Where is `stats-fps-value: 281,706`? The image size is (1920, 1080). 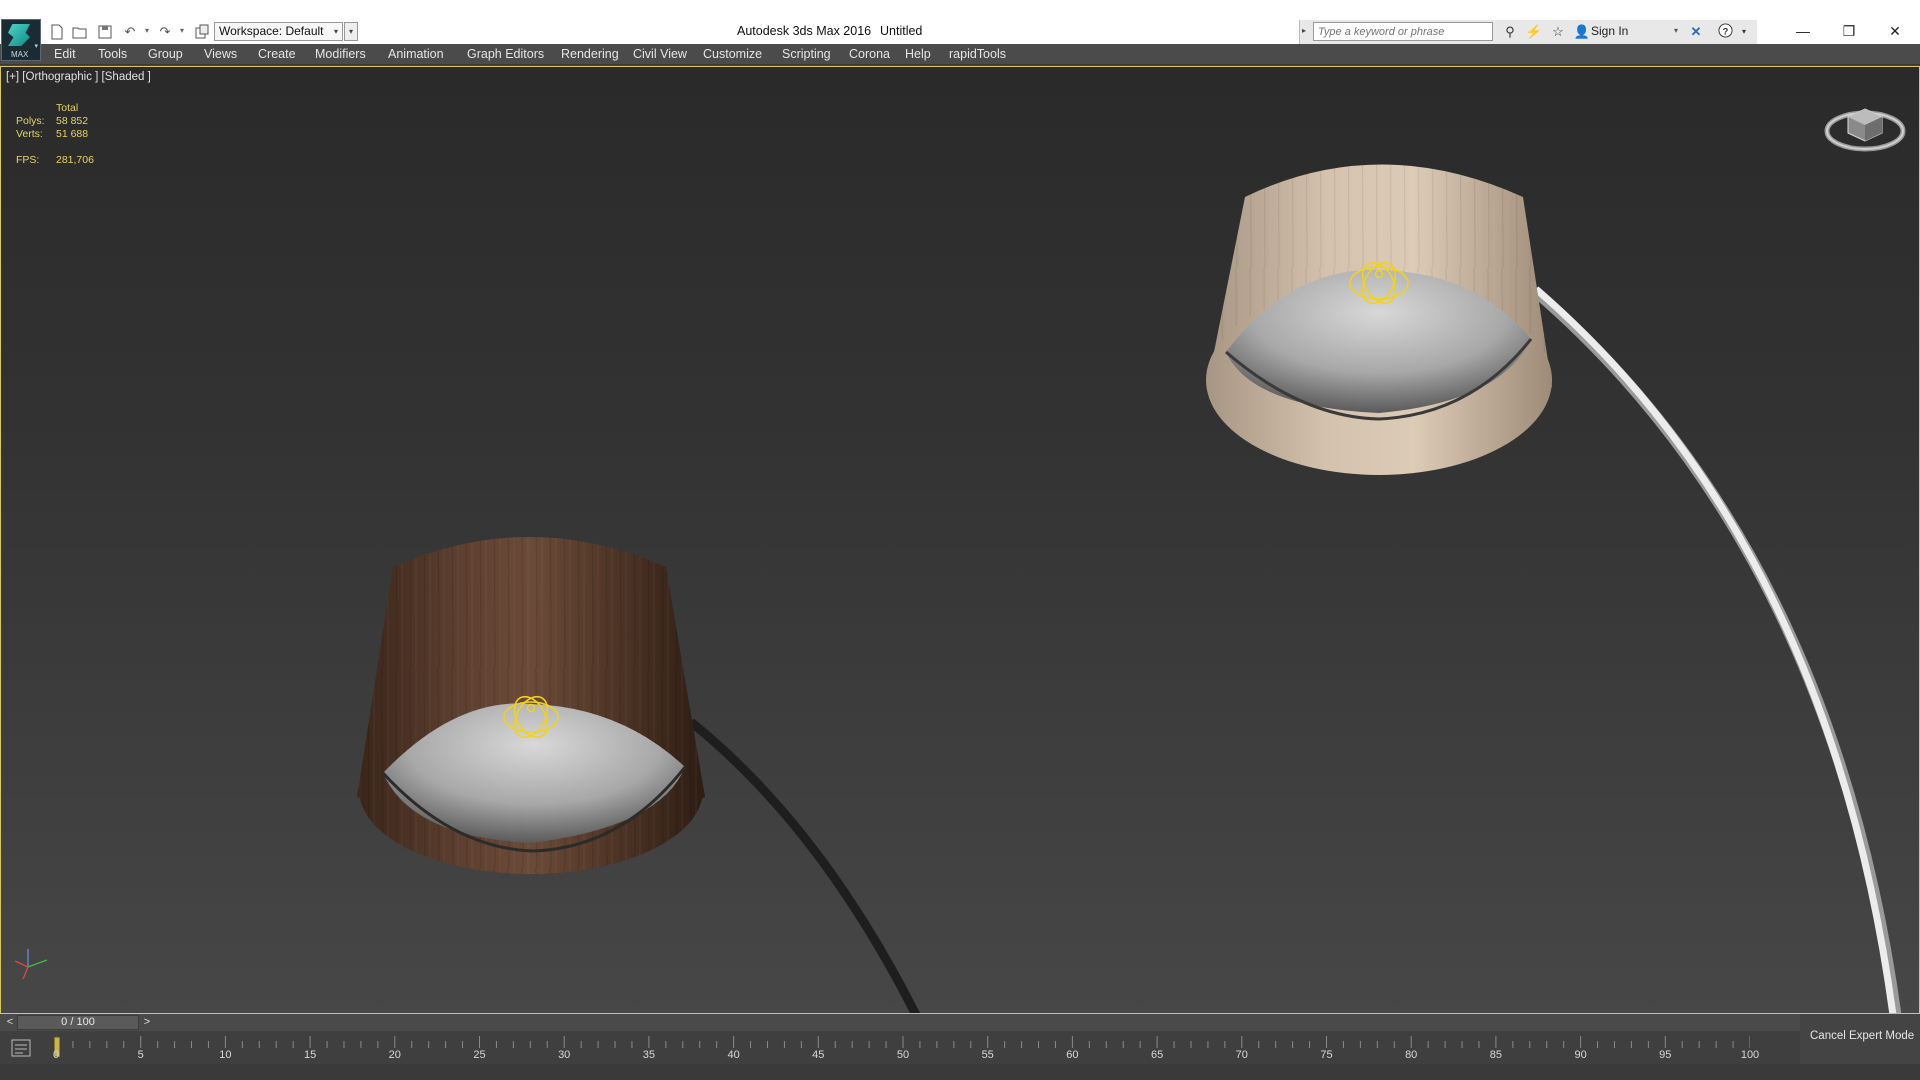 stats-fps-value: 281,706 is located at coordinates (75, 160).